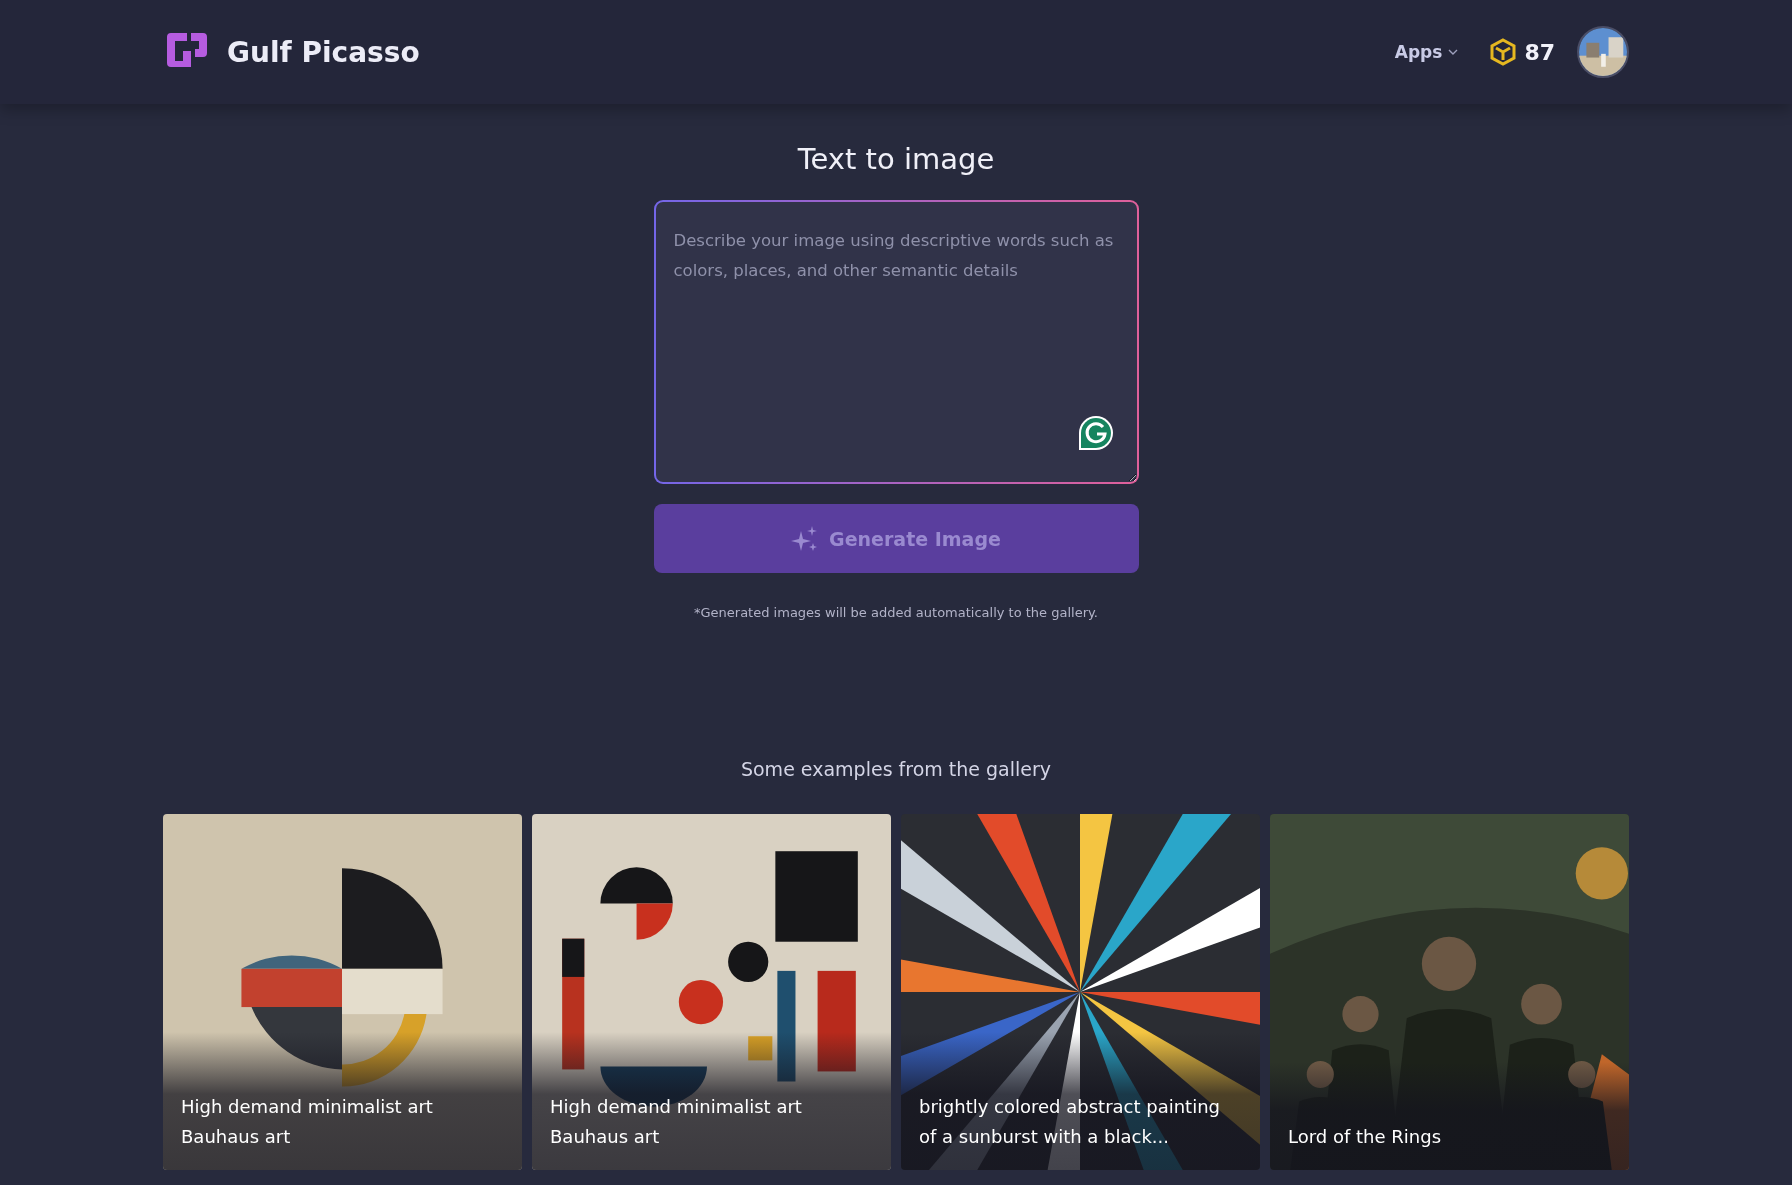 Image resolution: width=1792 pixels, height=1185 pixels. Describe the element at coordinates (1539, 52) in the screenshot. I see `credit-count: 87` at that location.